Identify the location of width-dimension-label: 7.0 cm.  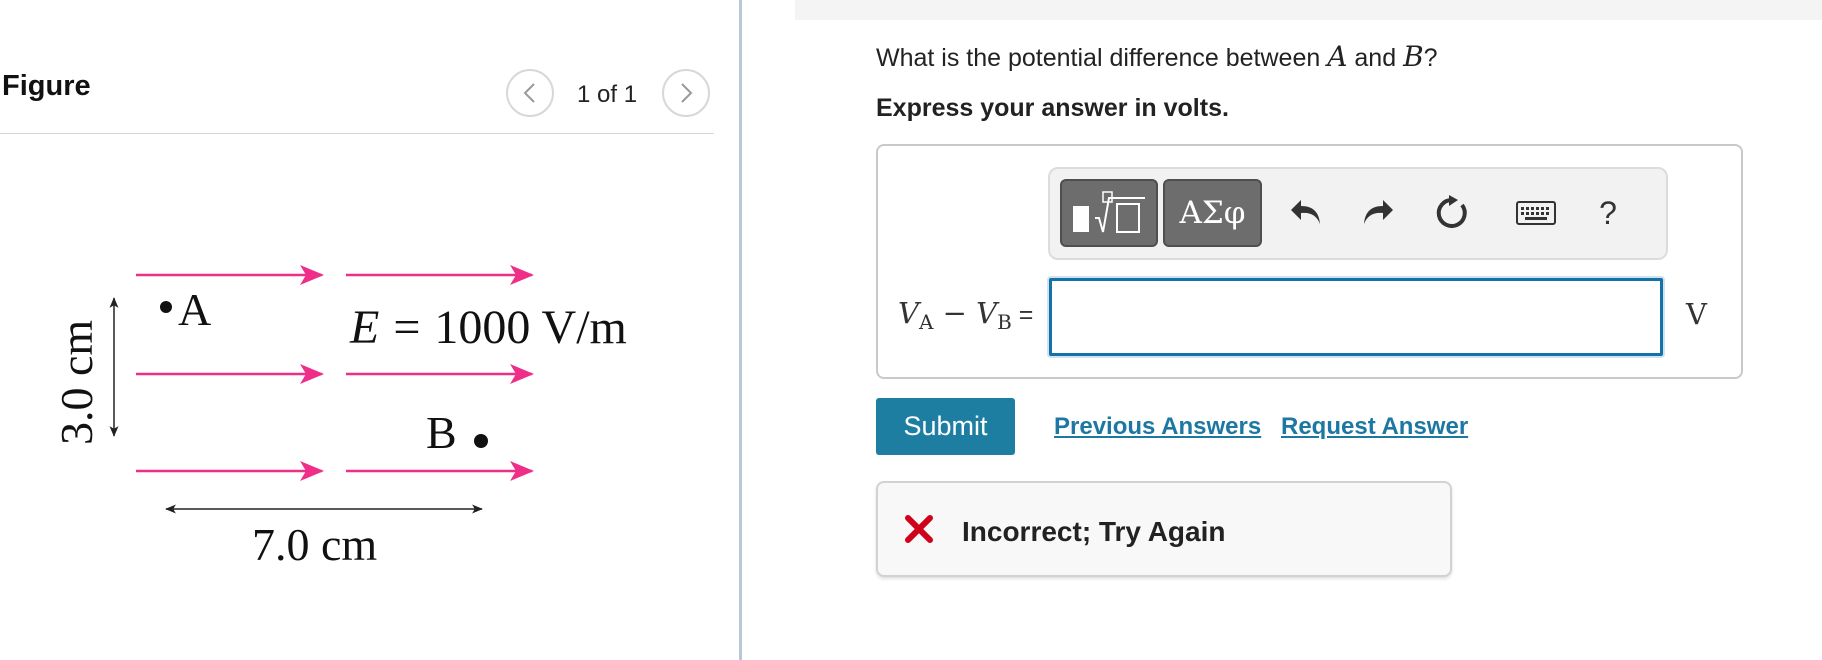
(314, 544).